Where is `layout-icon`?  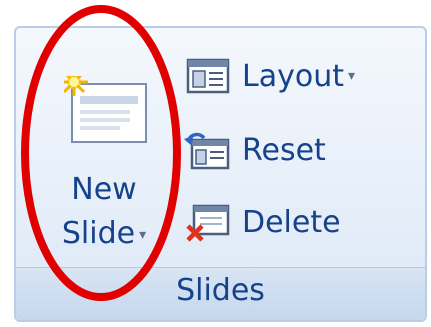 layout-icon is located at coordinates (208, 76).